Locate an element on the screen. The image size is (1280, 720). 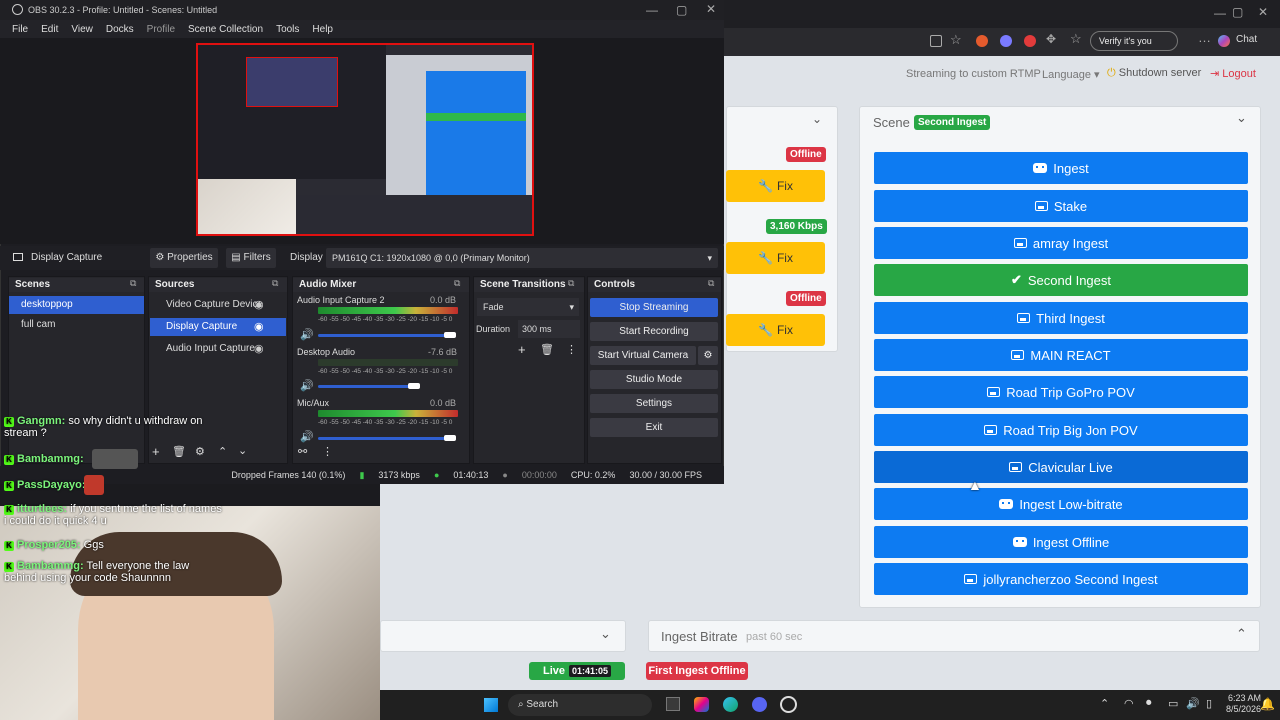
discord-icon is located at coordinates (759, 704).